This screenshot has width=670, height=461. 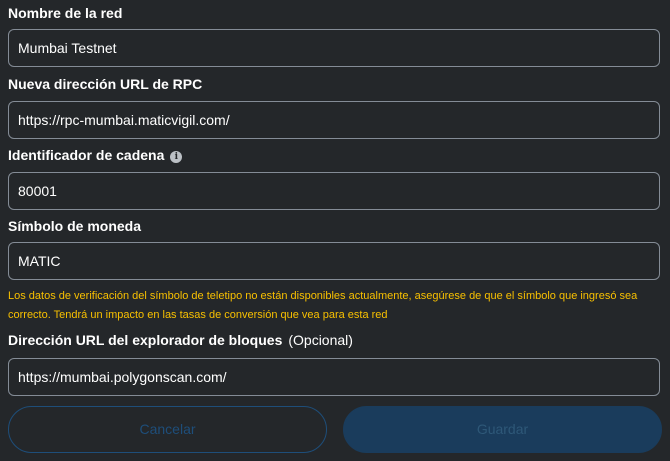 What do you see at coordinates (320, 340) in the screenshot?
I see `optional-tag: (Opcional)` at bounding box center [320, 340].